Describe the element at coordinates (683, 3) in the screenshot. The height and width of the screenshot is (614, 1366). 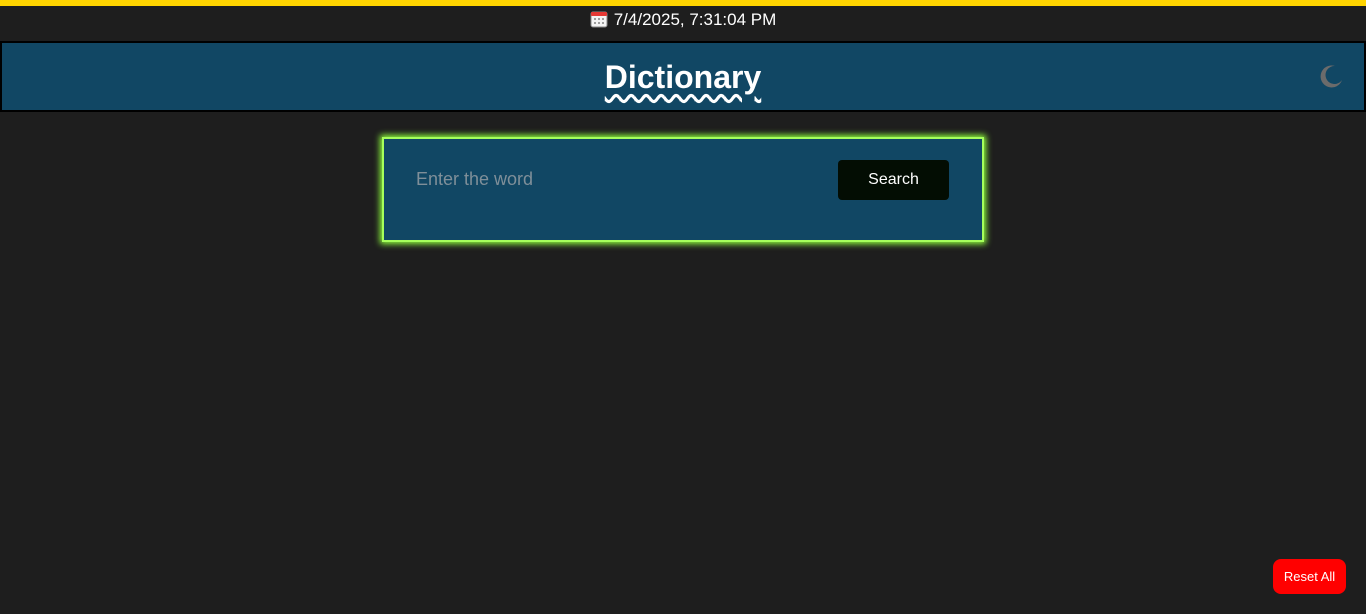
I see `accent-bar` at that location.